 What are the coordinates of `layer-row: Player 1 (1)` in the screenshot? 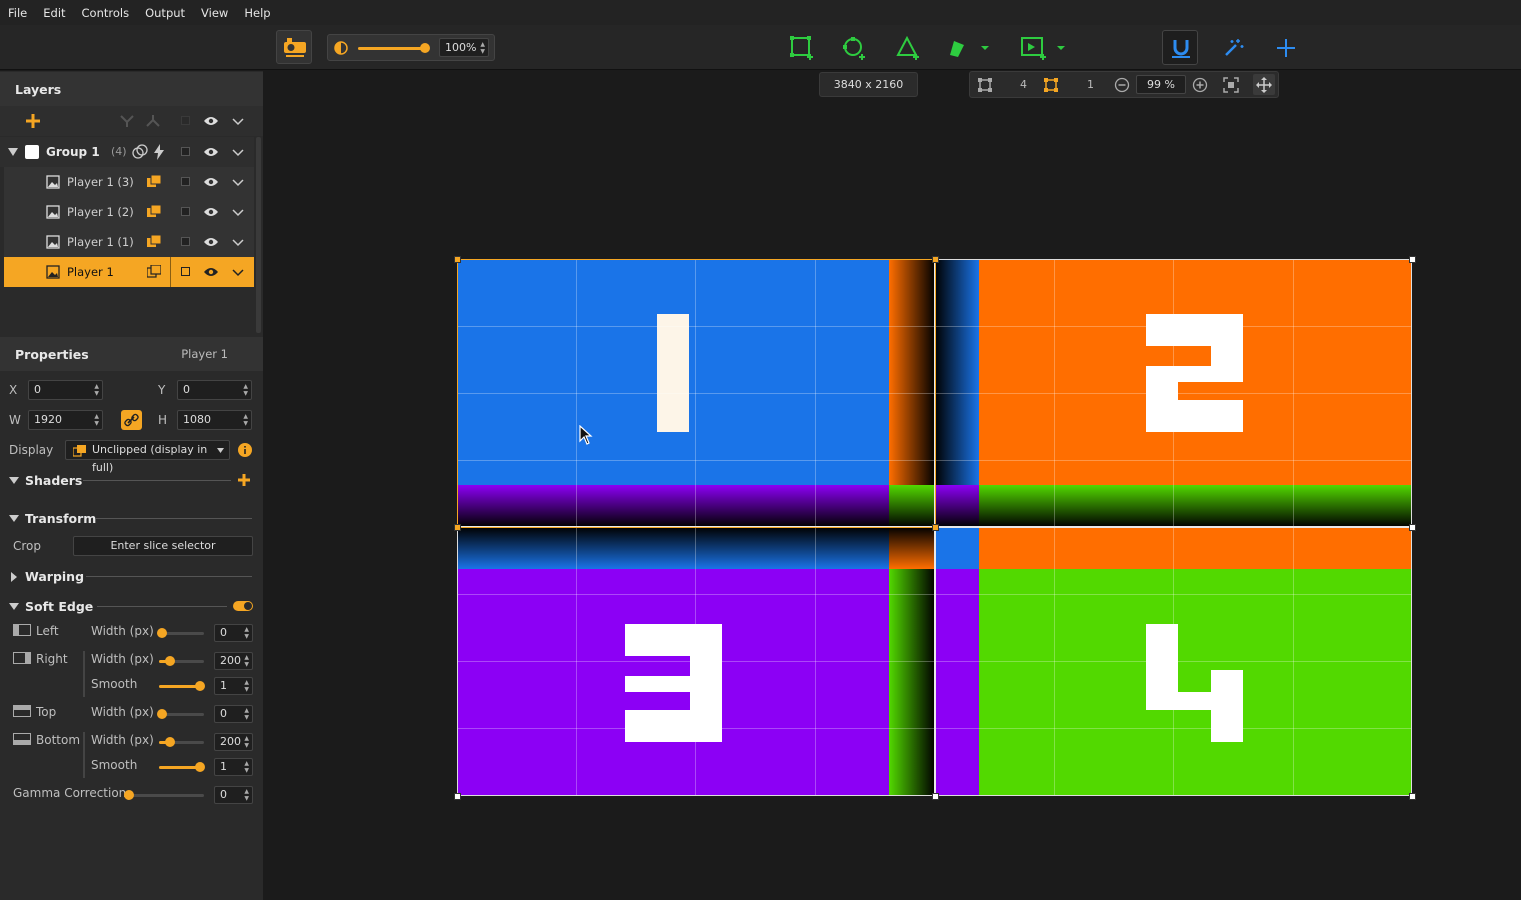 It's located at (129, 242).